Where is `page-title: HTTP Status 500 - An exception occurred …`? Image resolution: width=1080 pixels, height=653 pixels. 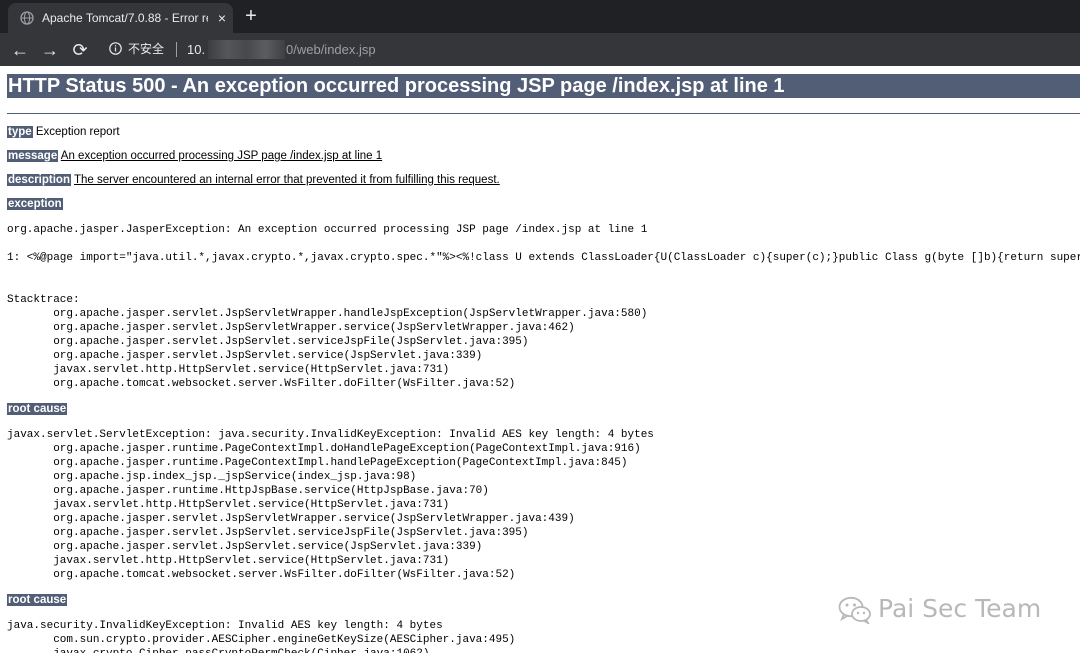 page-title: HTTP Status 500 - An exception occurred … is located at coordinates (543, 86).